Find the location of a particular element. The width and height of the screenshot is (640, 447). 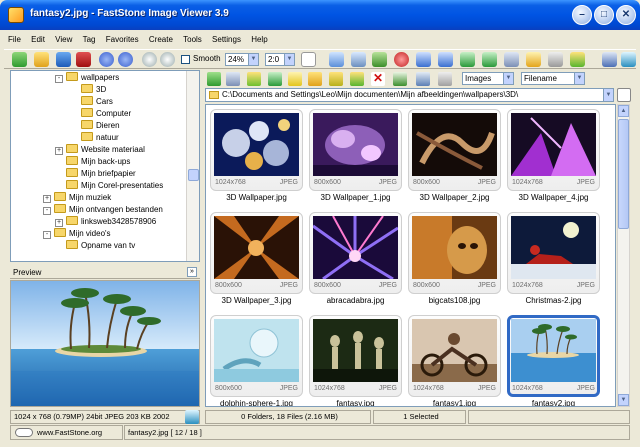

details-view-icon is located at coordinates (445, 79).